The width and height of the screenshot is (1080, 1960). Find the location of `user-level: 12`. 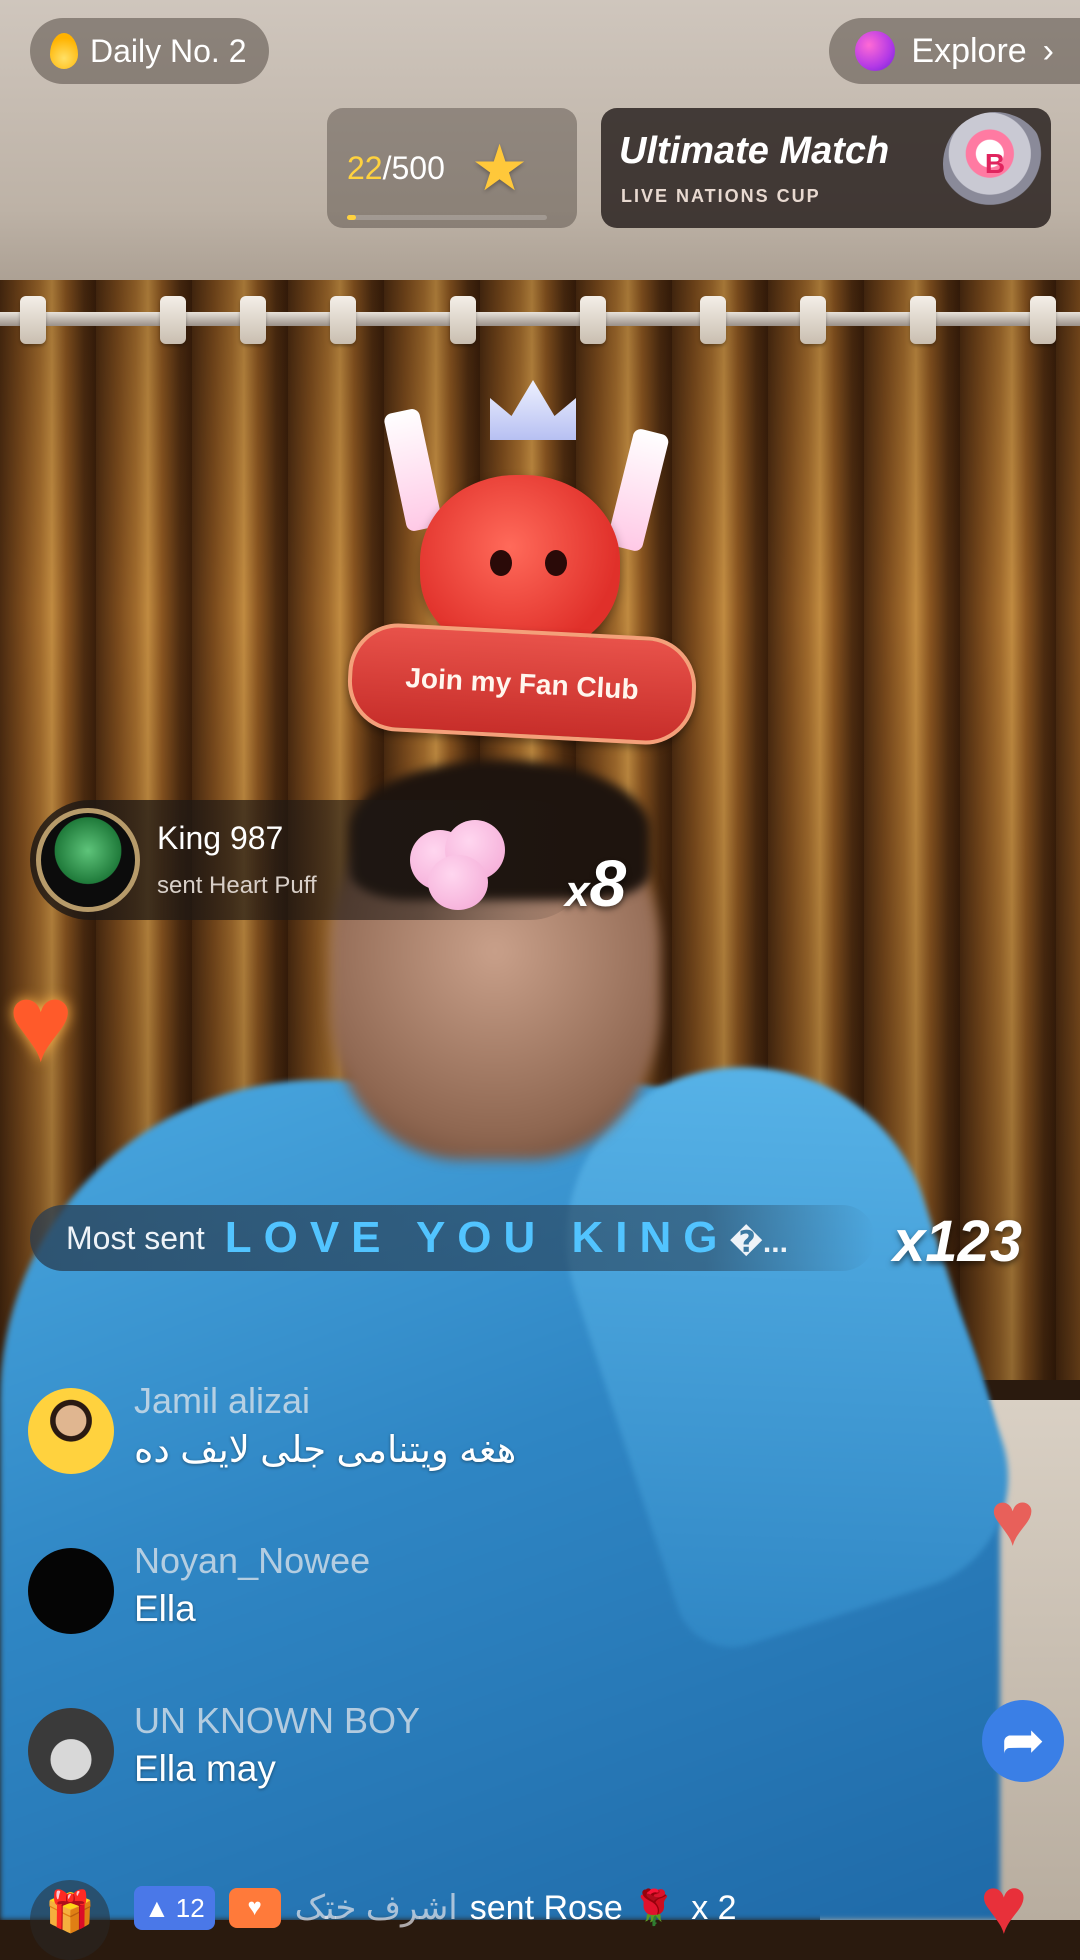

user-level: 12 is located at coordinates (190, 1907).